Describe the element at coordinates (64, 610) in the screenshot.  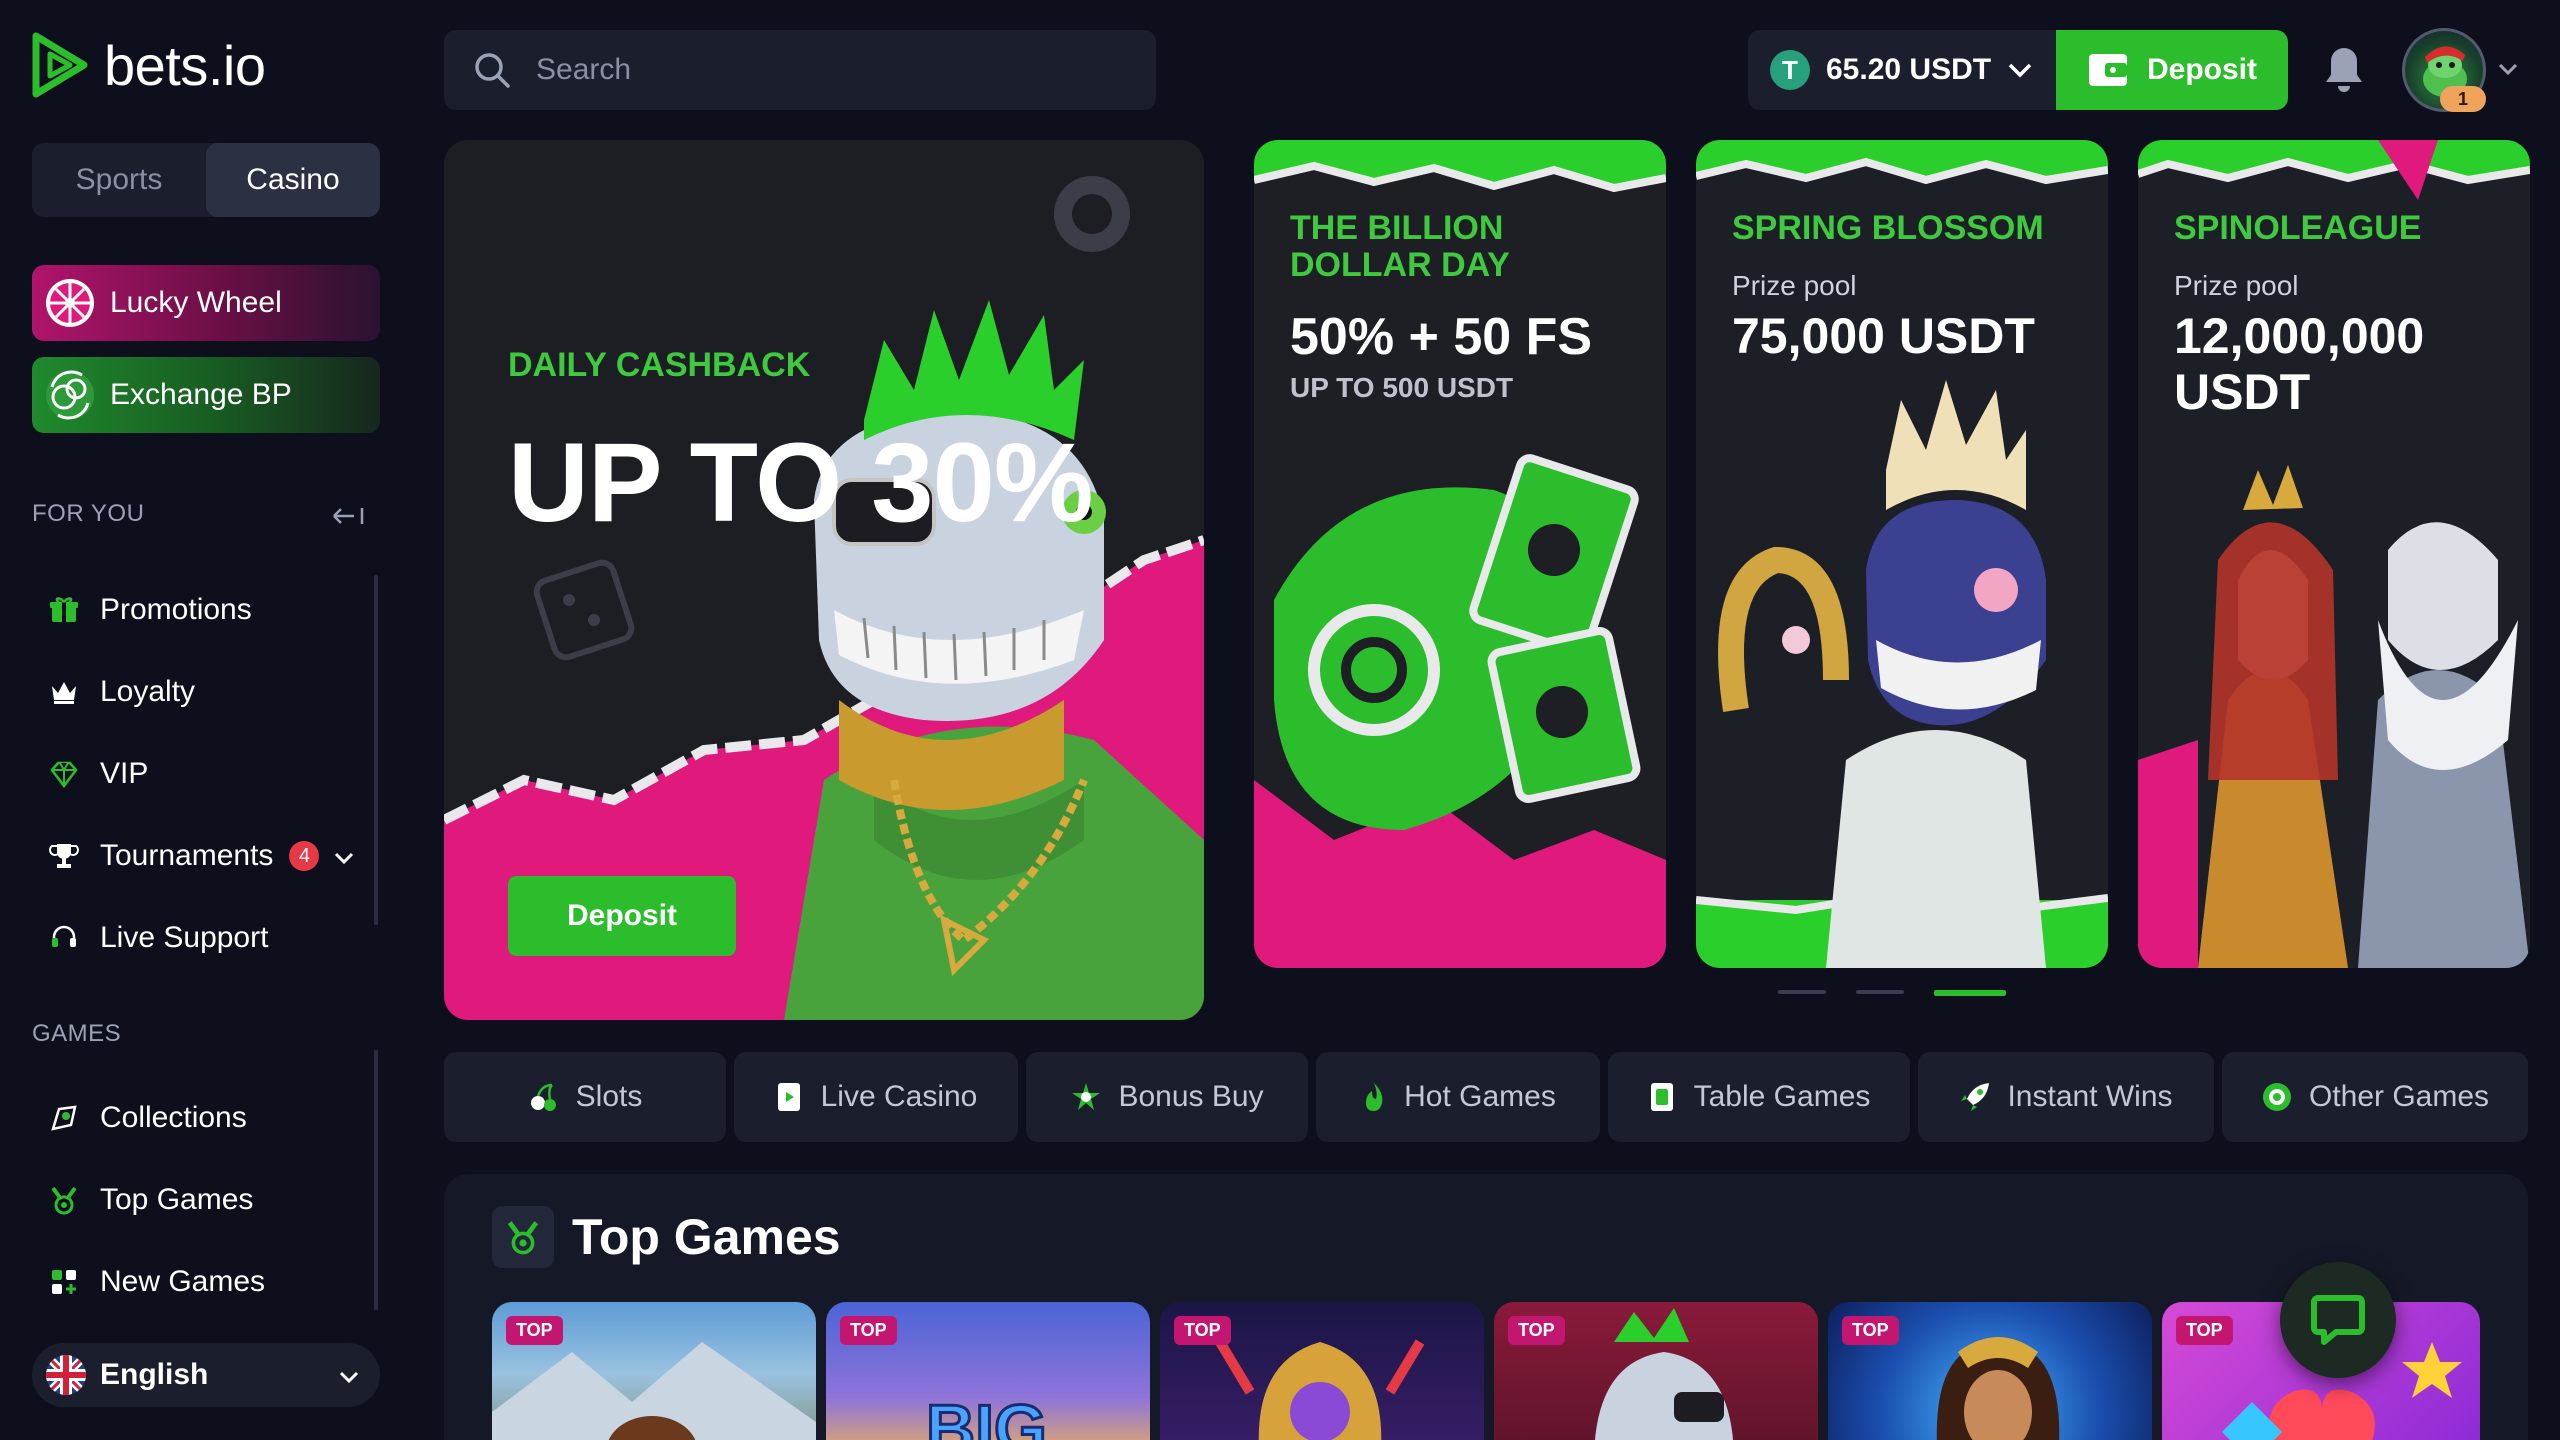
I see `gift-icon` at that location.